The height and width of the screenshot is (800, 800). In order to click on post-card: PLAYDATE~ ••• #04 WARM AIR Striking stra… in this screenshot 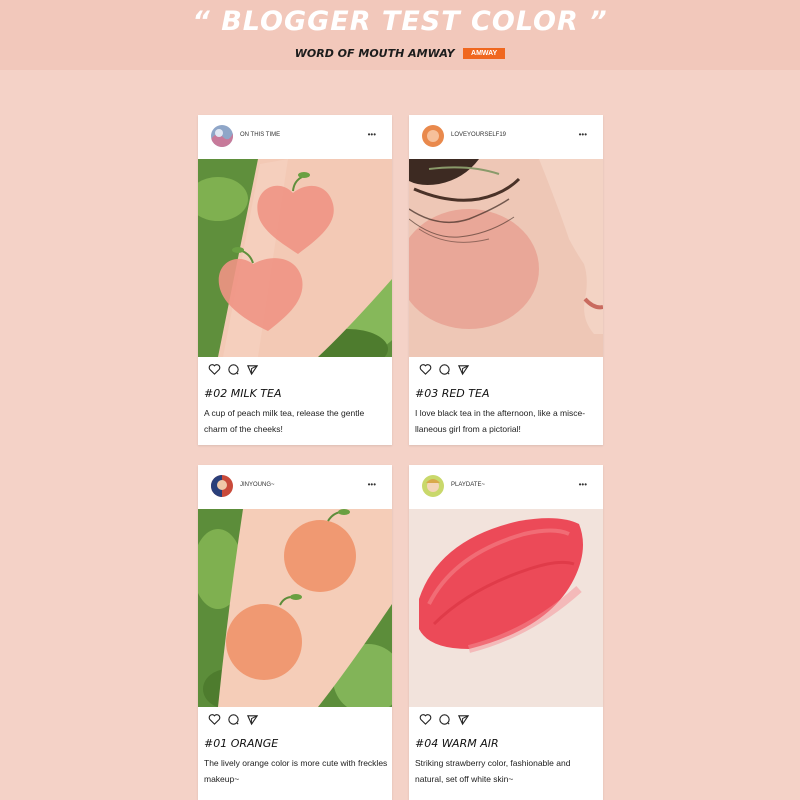, I will do `click(506, 632)`.